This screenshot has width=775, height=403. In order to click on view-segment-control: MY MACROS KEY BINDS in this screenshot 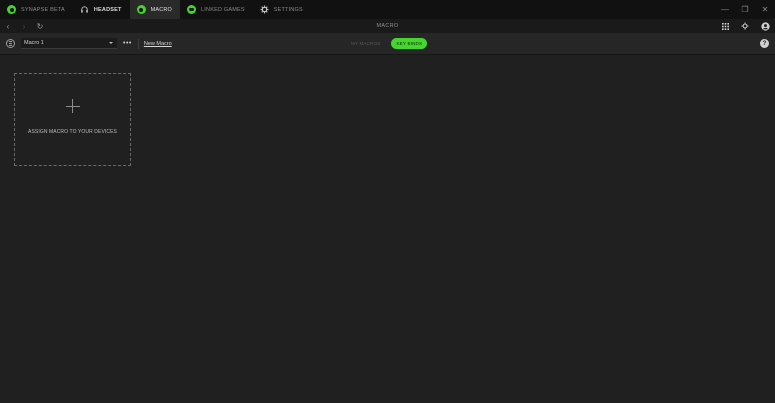, I will do `click(387, 43)`.